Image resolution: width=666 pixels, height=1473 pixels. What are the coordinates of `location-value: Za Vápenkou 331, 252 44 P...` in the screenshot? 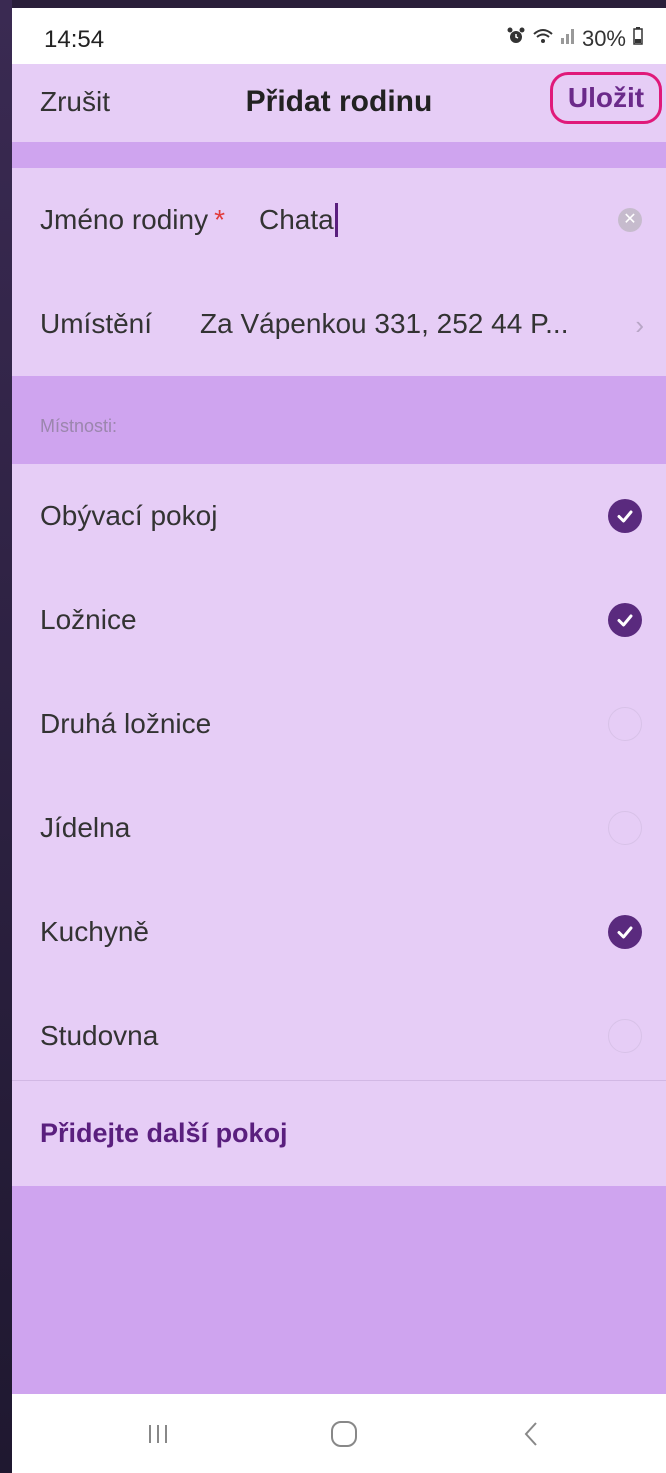 It's located at (384, 323).